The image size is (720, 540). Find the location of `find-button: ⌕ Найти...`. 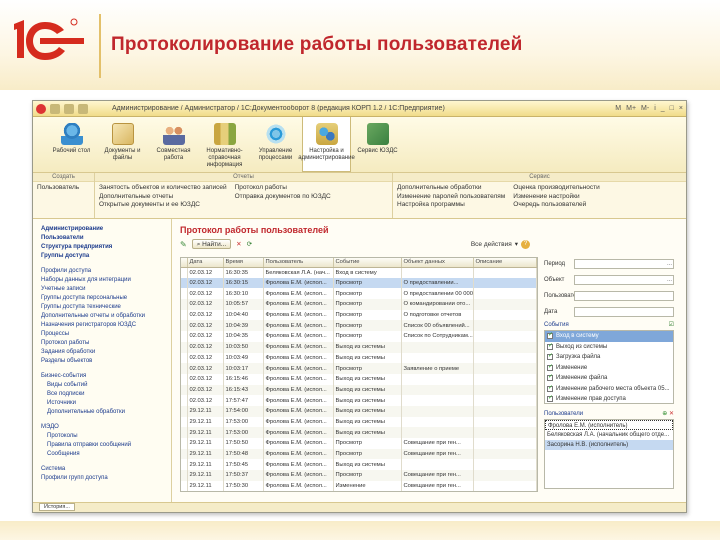

find-button: ⌕ Найти... is located at coordinates (211, 244).